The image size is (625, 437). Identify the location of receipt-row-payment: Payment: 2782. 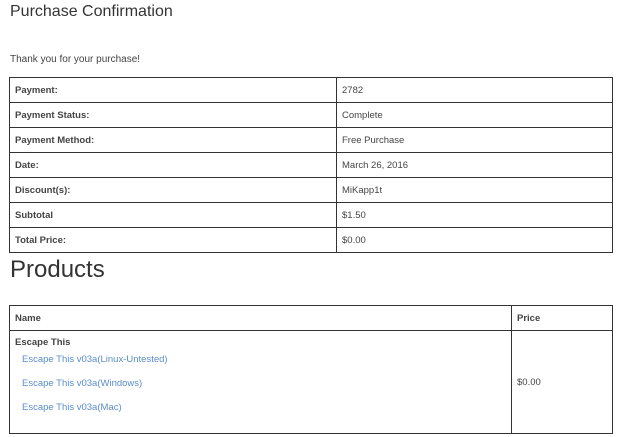
(311, 90).